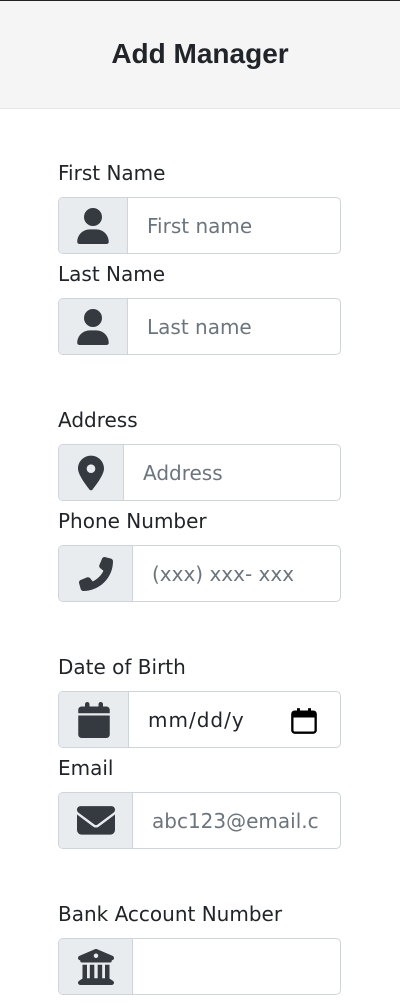  I want to click on address-input, so click(232, 472).